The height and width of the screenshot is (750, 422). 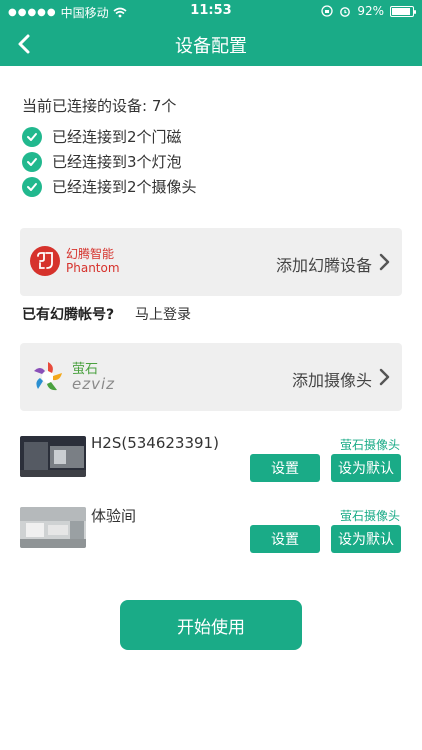 I want to click on status-right: 92%, so click(x=368, y=11).